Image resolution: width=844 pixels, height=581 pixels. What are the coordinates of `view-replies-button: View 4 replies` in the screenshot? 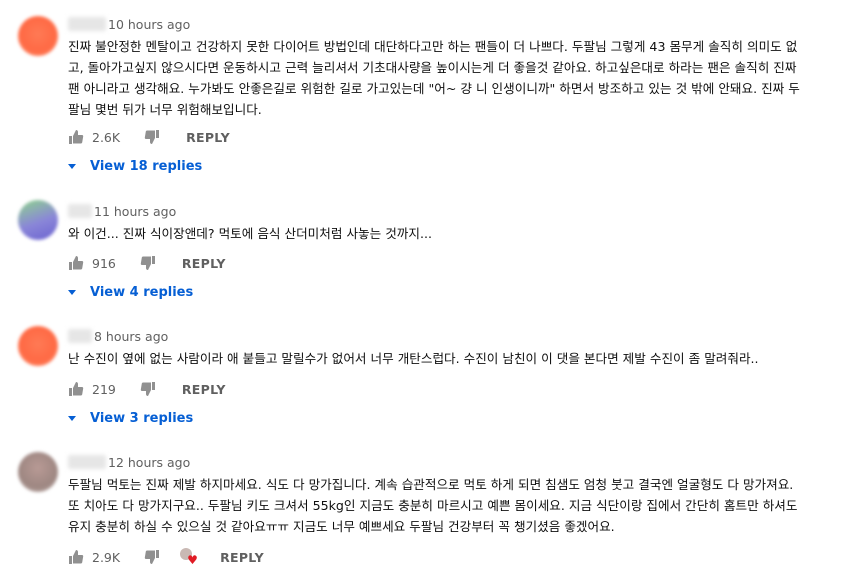 It's located at (130, 292).